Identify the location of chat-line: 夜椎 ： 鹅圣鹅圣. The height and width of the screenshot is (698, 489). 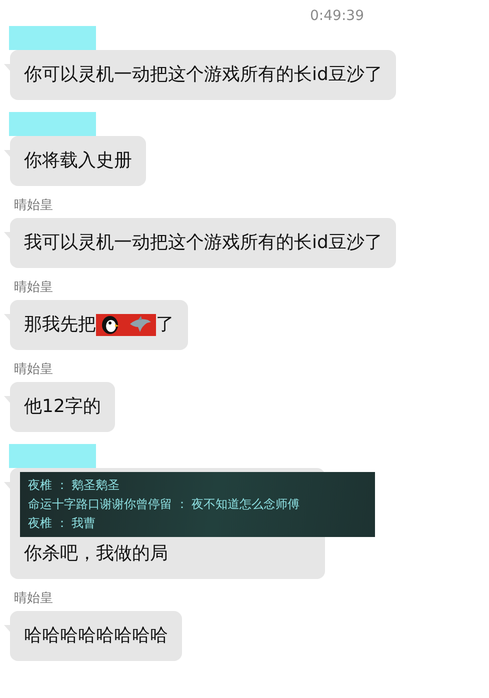
(74, 485).